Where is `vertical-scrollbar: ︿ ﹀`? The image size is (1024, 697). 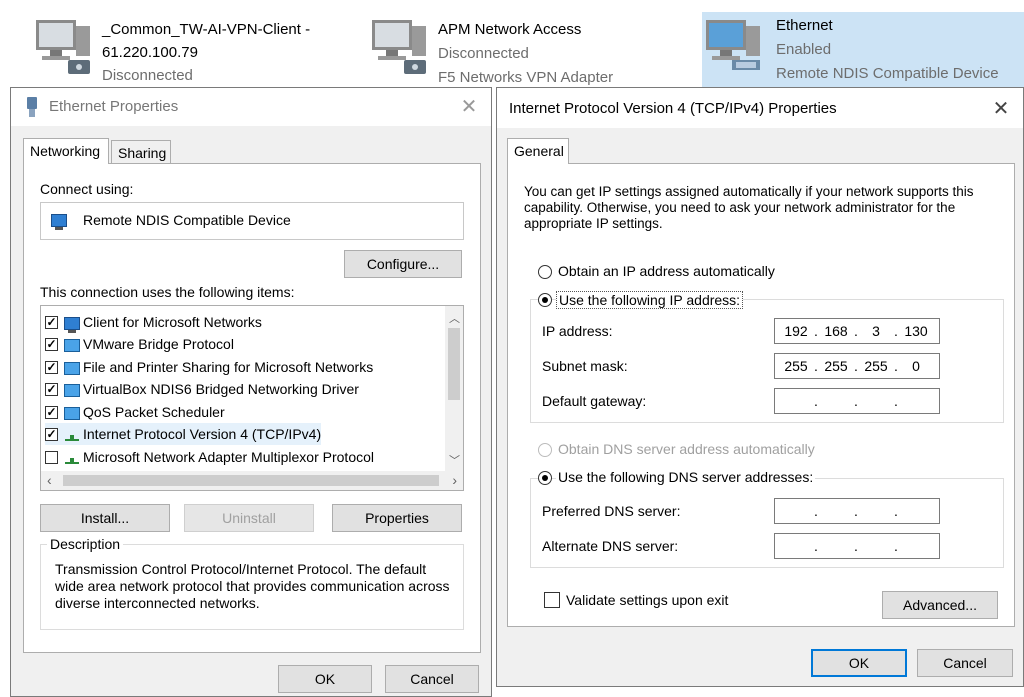
vertical-scrollbar: ︿ ﹀ is located at coordinates (454, 388).